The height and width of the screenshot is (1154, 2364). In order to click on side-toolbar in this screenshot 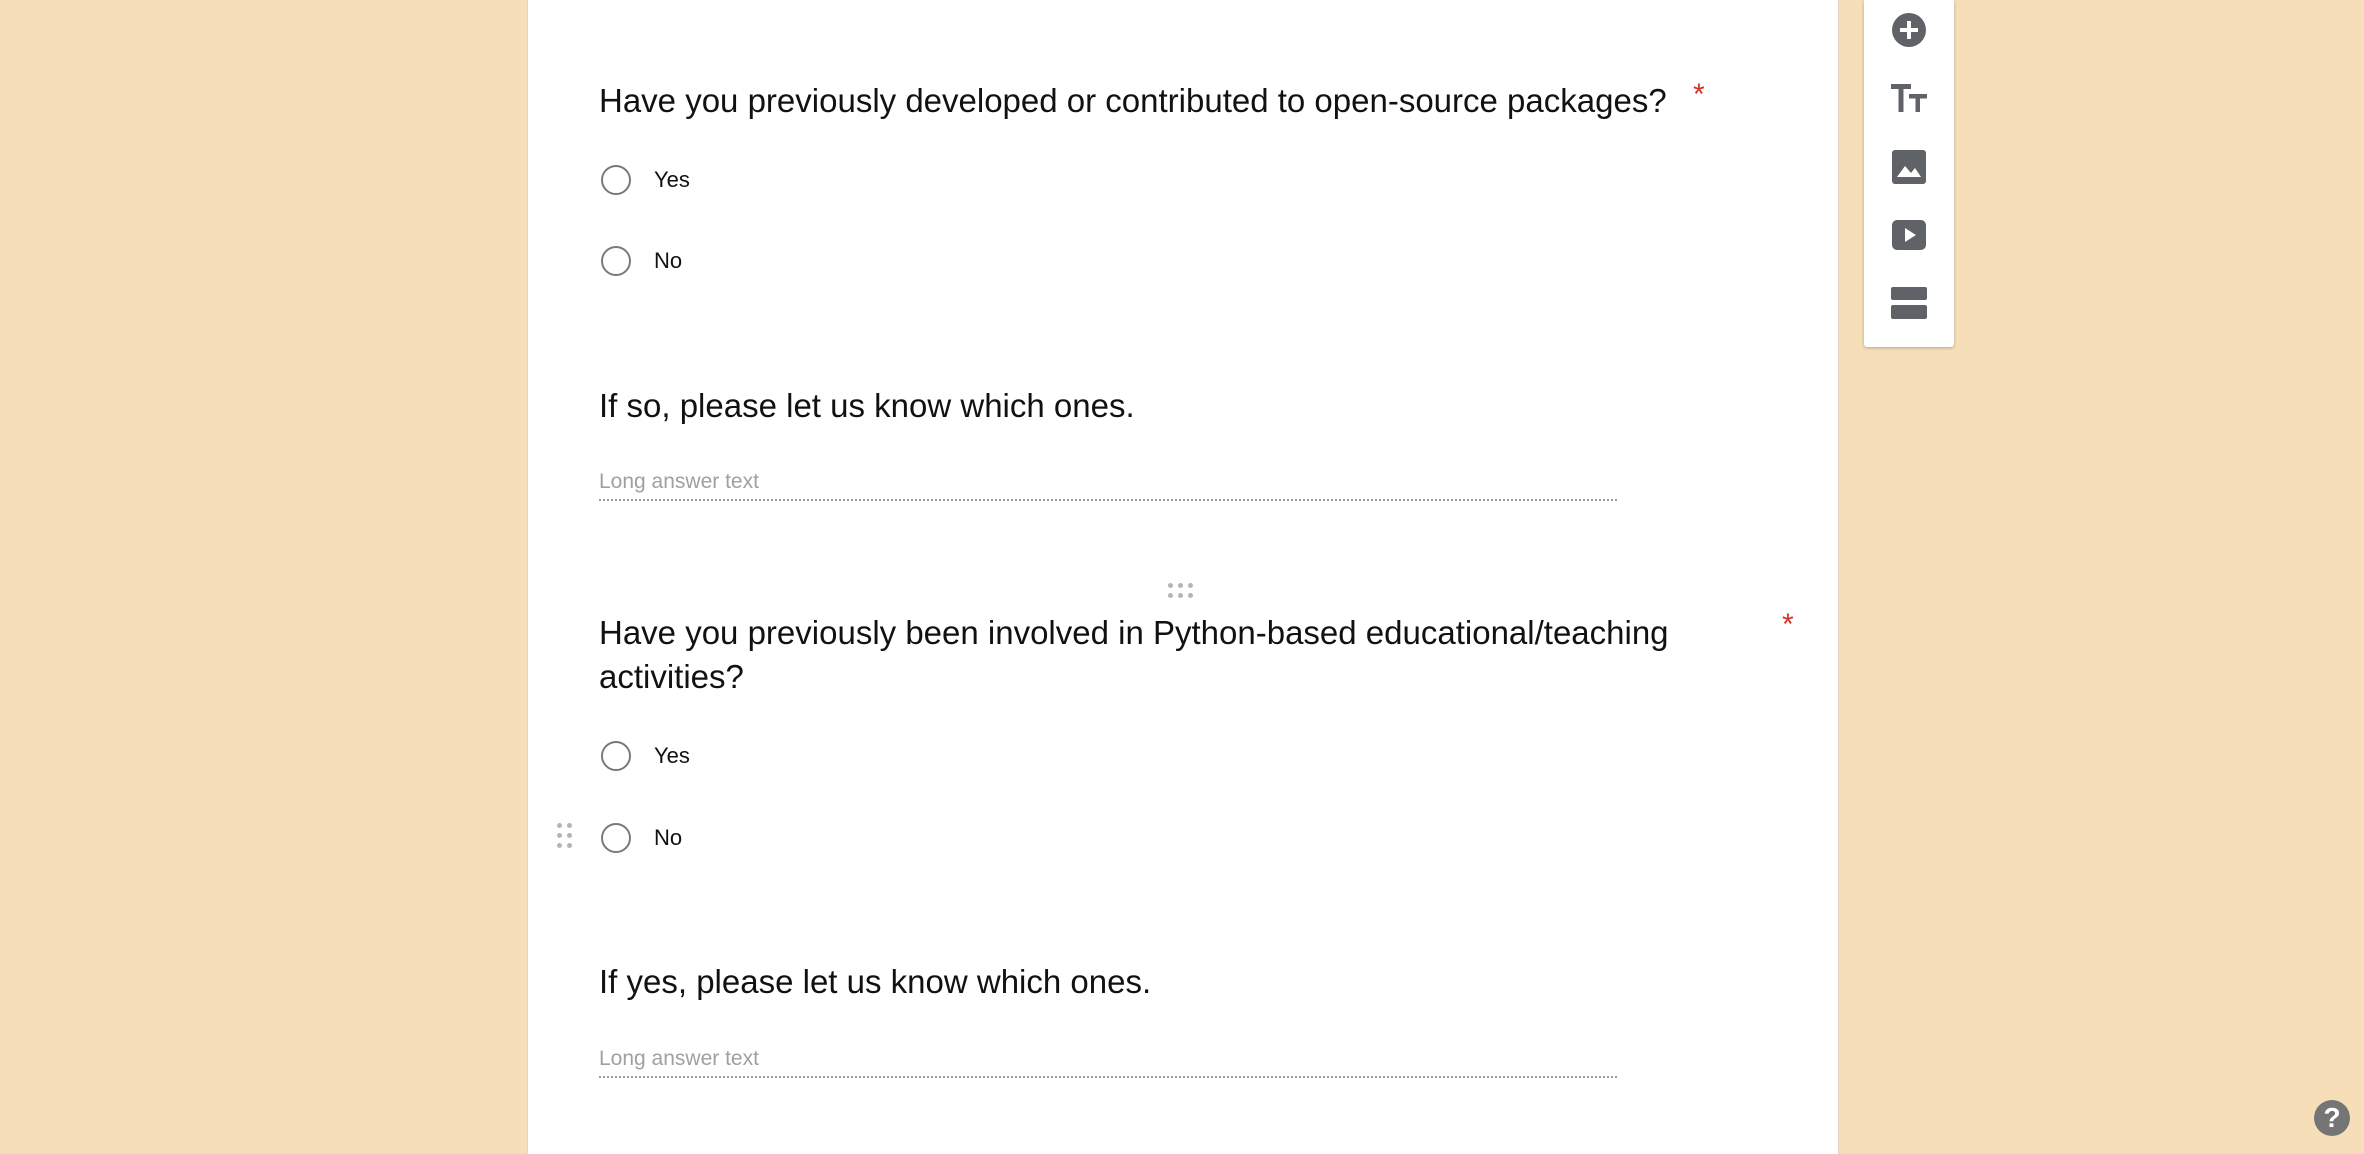, I will do `click(1909, 173)`.